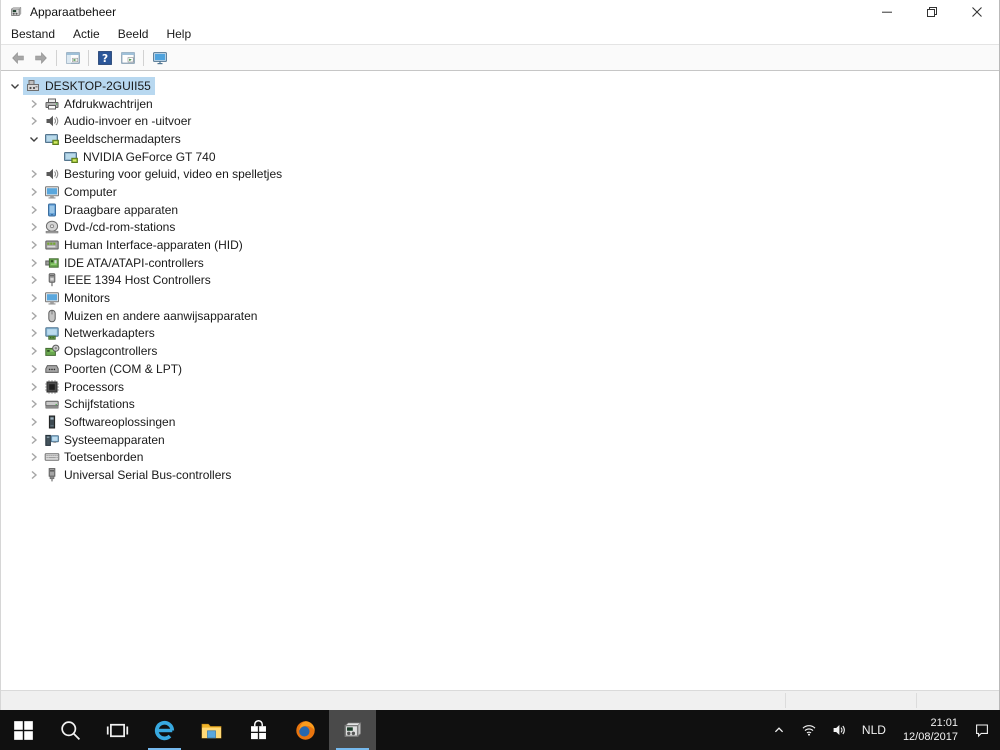 This screenshot has height=750, width=1000. I want to click on monitor-icon, so click(52, 192).